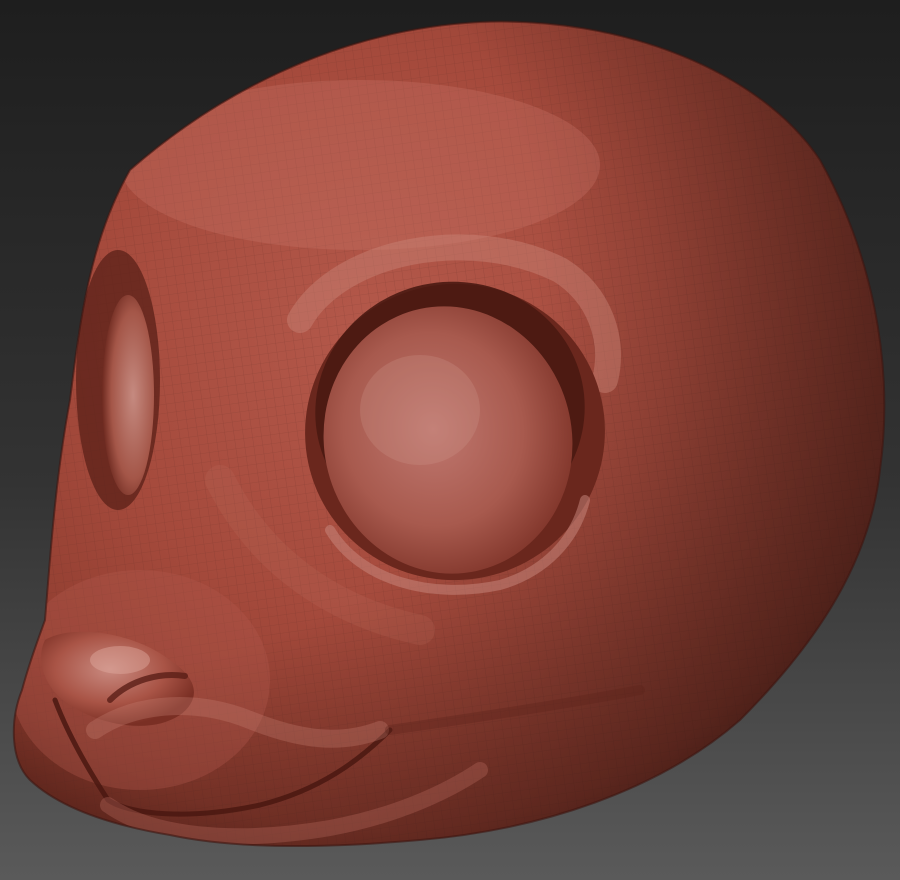 Image resolution: width=900 pixels, height=880 pixels. I want to click on eye-ball-highlight, so click(420, 410).